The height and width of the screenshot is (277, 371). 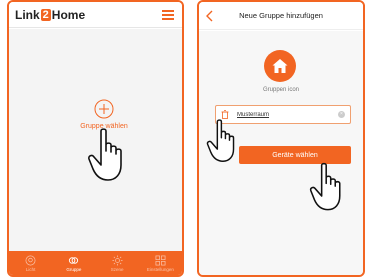 I want to click on sun-icon, so click(x=117, y=260).